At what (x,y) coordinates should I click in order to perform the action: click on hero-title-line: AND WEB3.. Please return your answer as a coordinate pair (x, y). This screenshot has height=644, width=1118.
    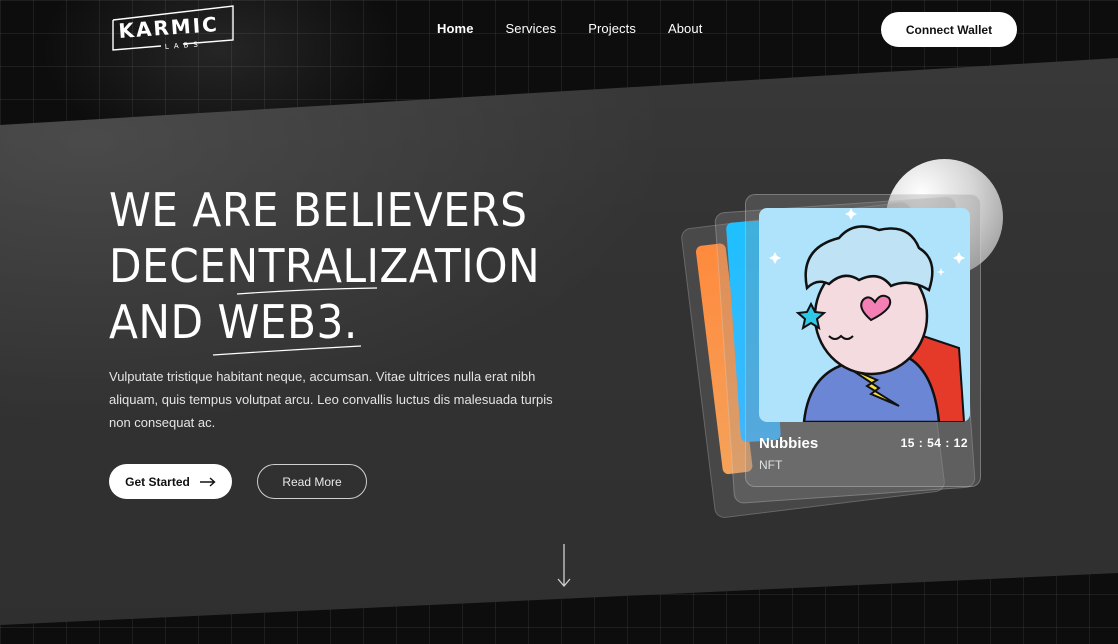
    Looking at the image, I should click on (233, 322).